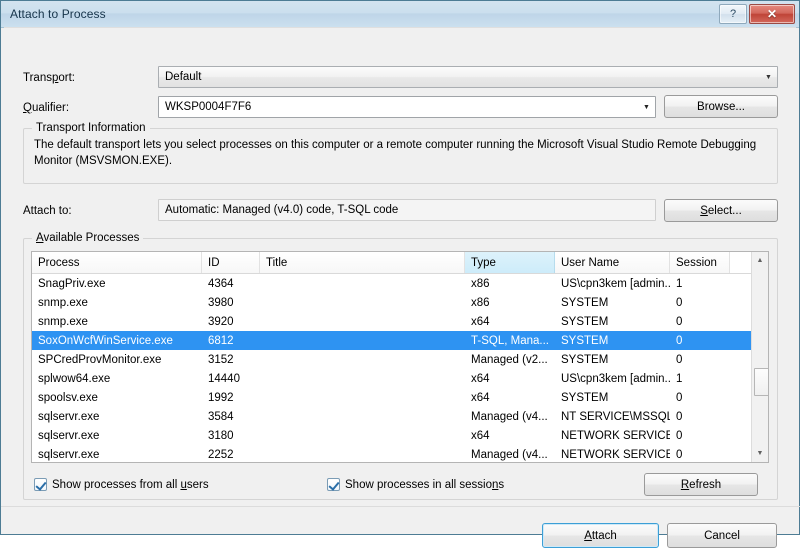  What do you see at coordinates (221, 435) in the screenshot?
I see `cell-id: 3180` at bounding box center [221, 435].